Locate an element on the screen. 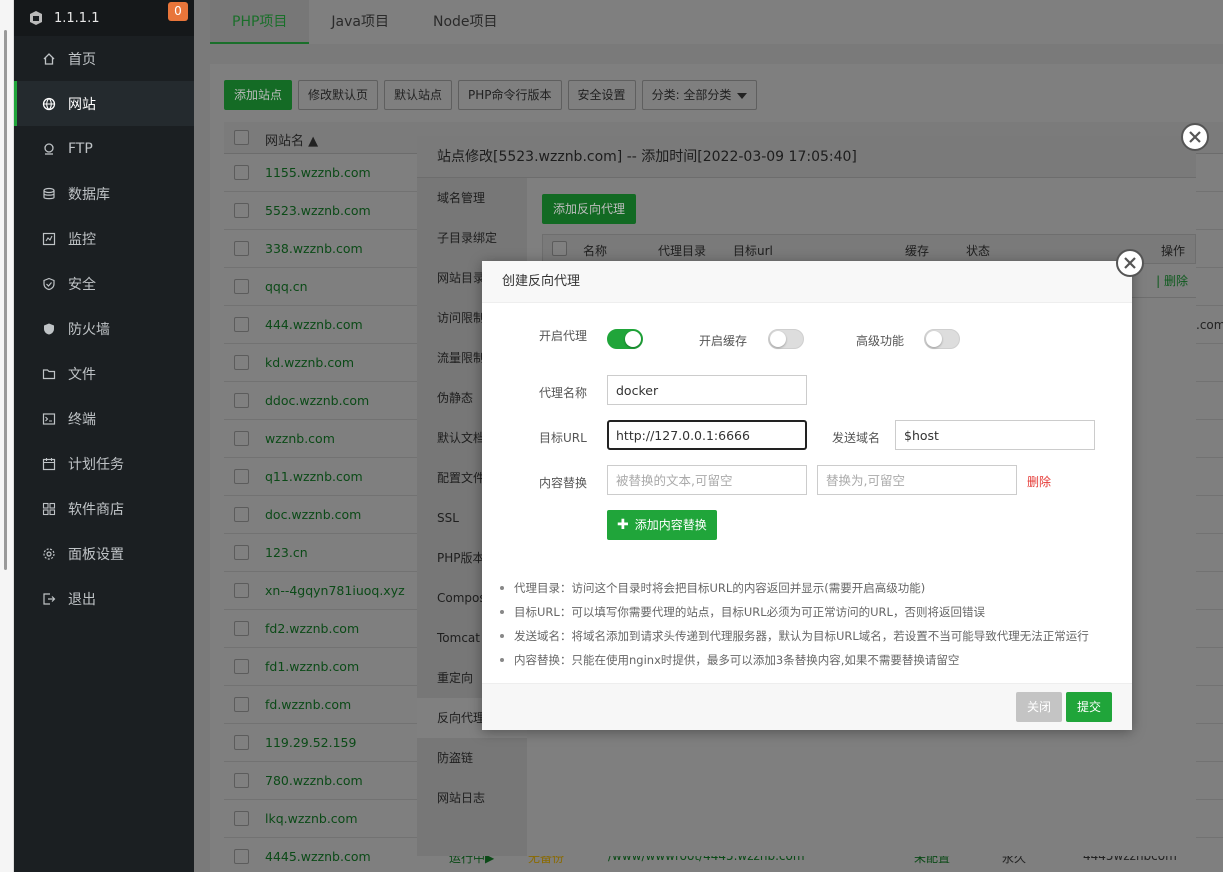  default-site-button: 默认站点 is located at coordinates (418, 95).